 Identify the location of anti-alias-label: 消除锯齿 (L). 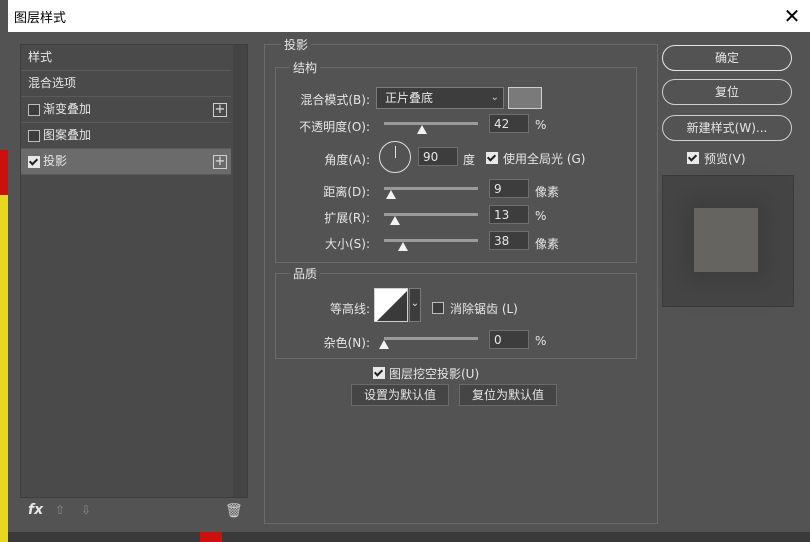
(484, 309).